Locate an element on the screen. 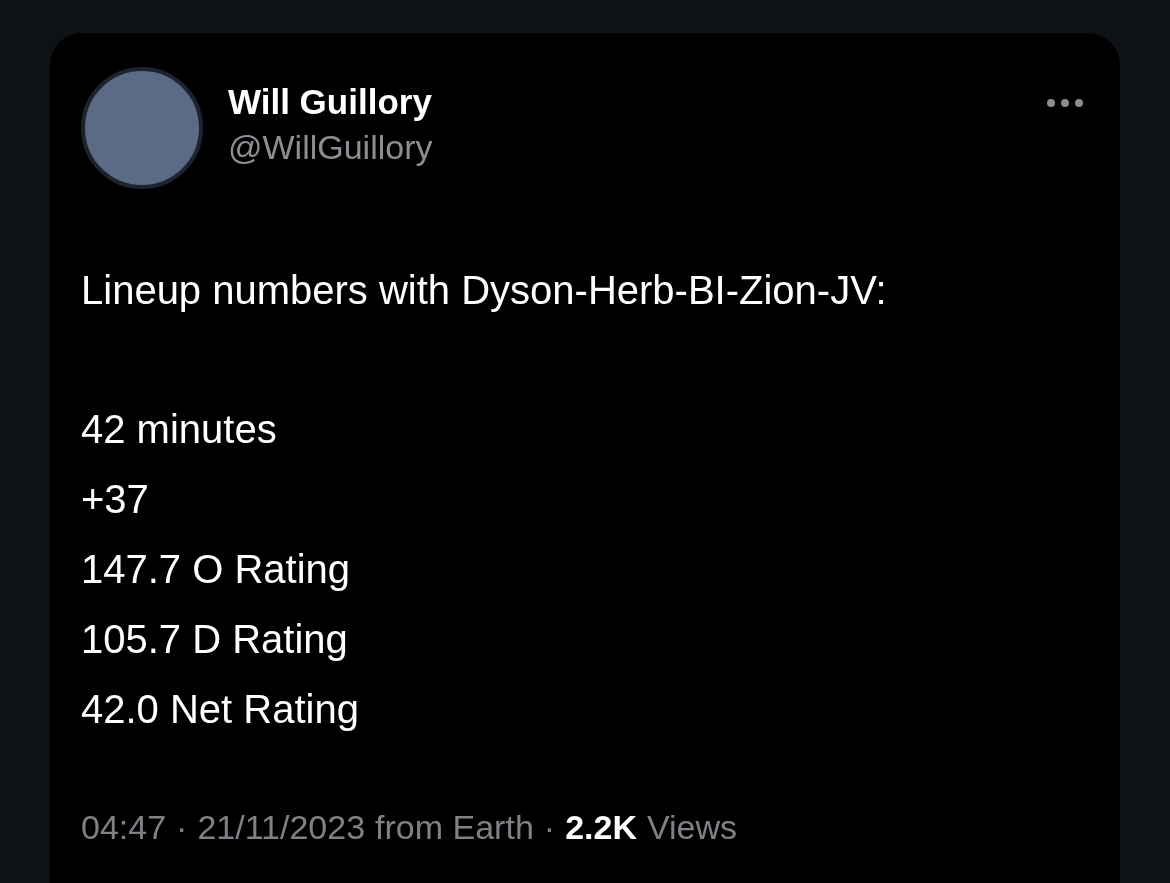 Image resolution: width=1170 pixels, height=883 pixels. views-count: 2.2K is located at coordinates (601, 827).